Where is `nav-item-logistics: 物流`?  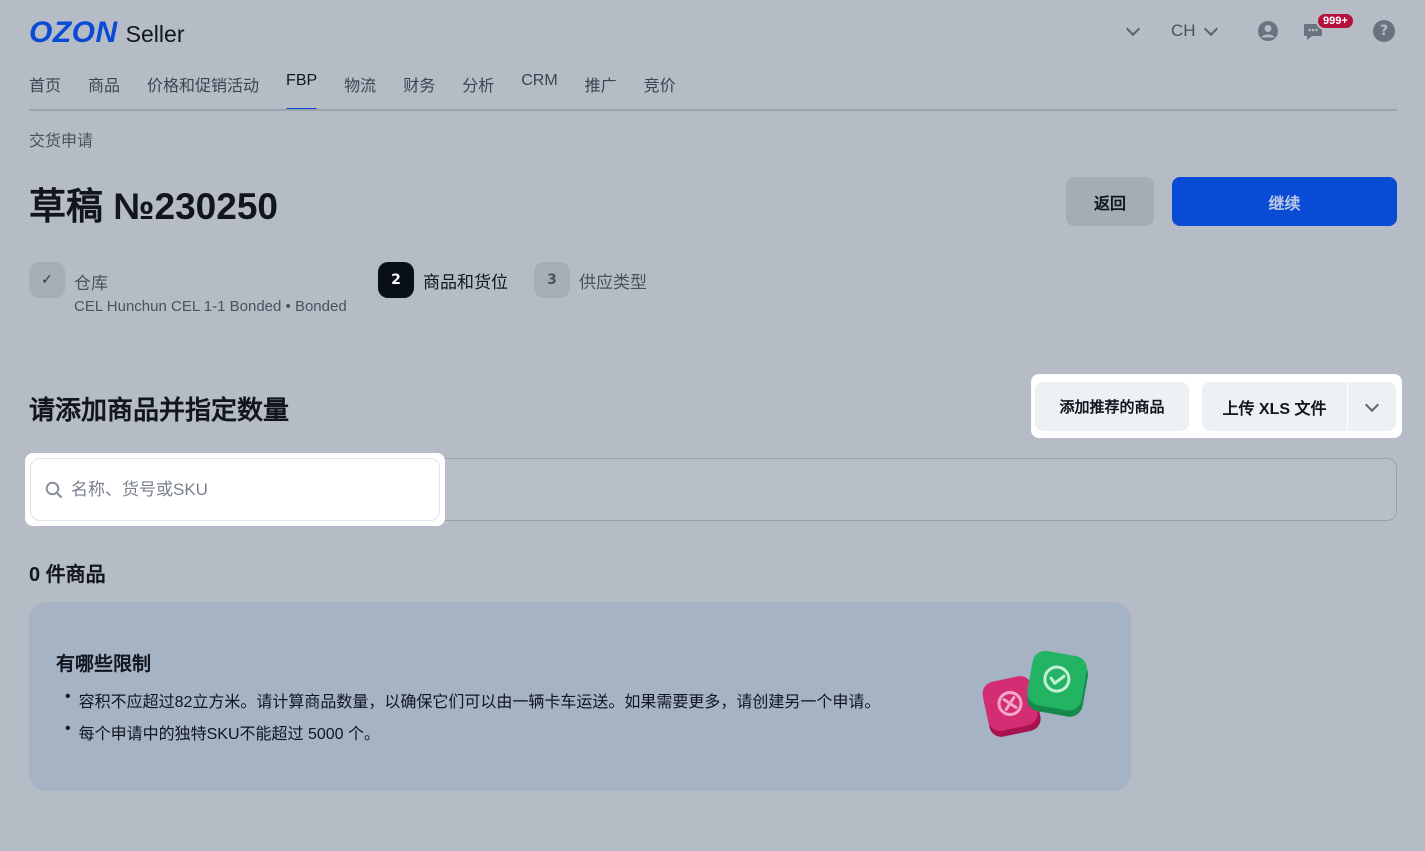
nav-item-logistics: 物流 is located at coordinates (360, 91).